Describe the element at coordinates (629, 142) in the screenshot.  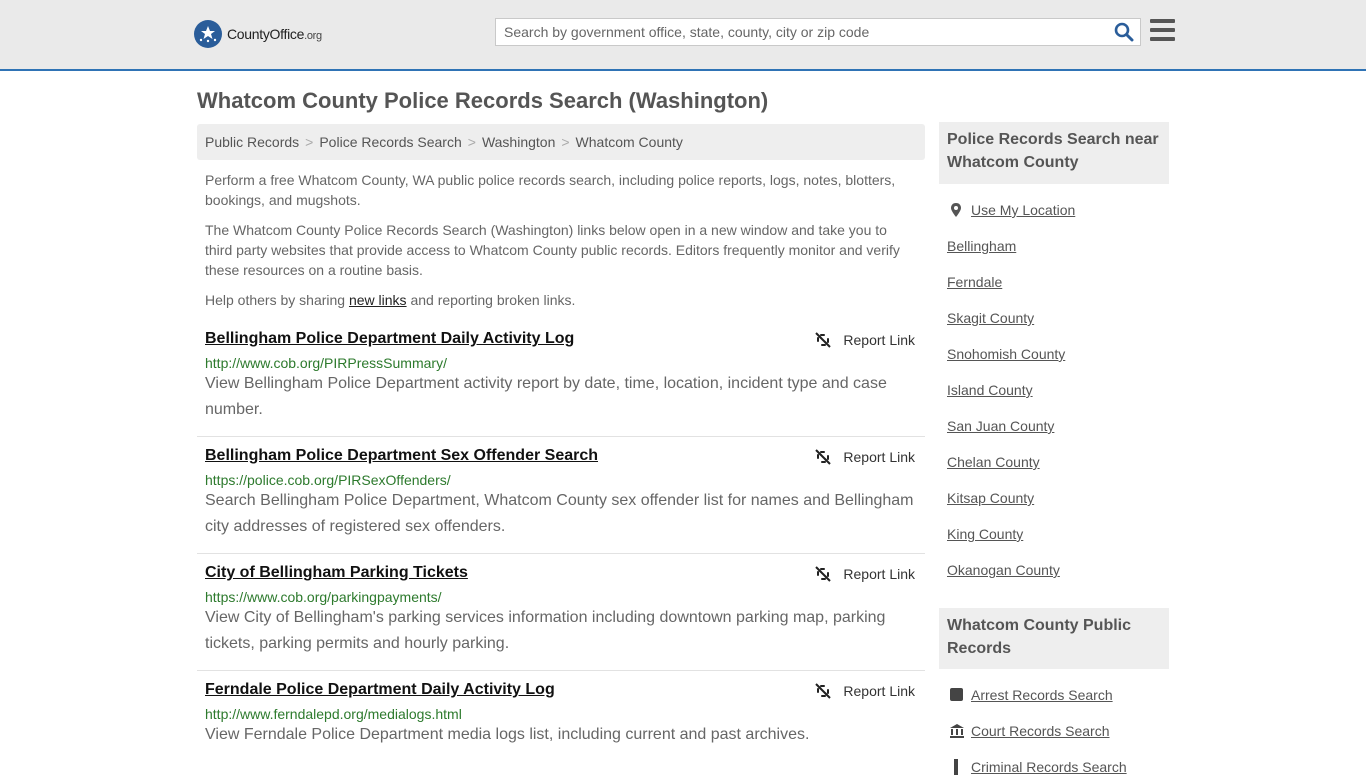
I see `breadcrumb-whatcom-county: Whatcom County` at that location.